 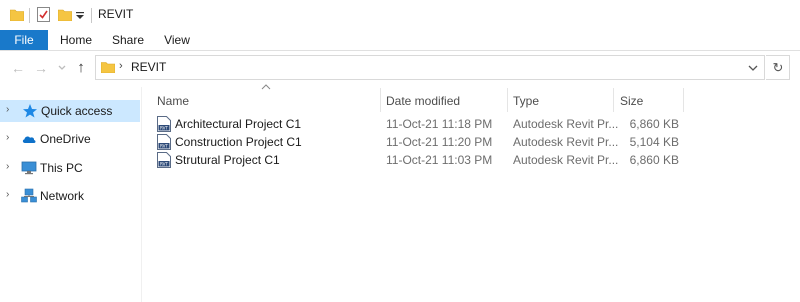 What do you see at coordinates (62, 196) in the screenshot?
I see `nav-item-label: Network` at bounding box center [62, 196].